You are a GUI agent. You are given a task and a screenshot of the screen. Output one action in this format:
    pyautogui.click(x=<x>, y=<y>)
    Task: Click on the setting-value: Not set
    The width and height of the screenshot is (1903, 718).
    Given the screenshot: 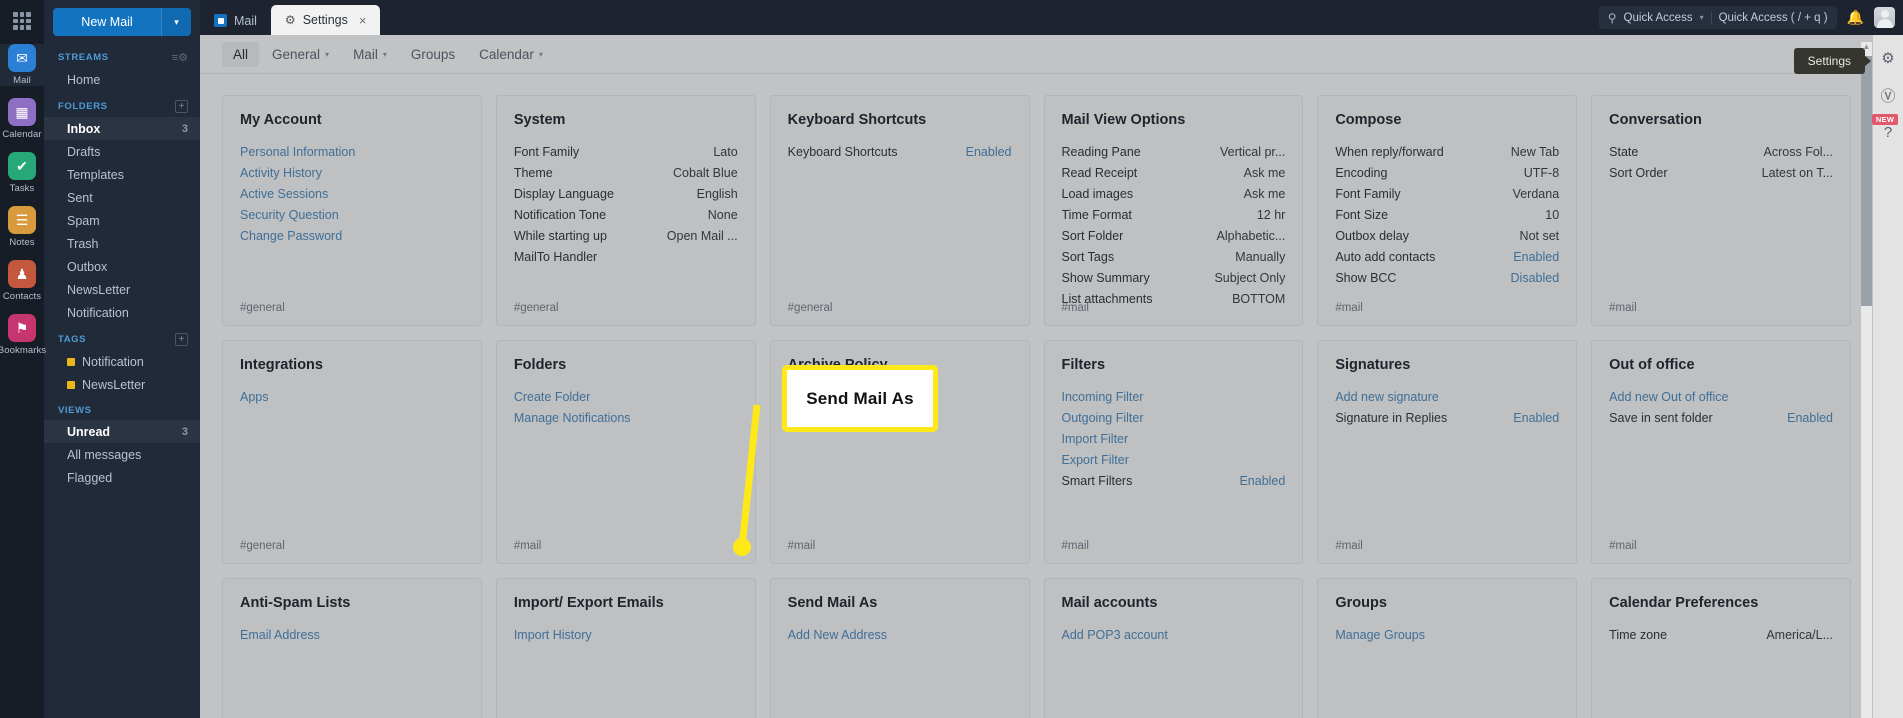 What is the action you would take?
    pyautogui.click(x=1540, y=236)
    